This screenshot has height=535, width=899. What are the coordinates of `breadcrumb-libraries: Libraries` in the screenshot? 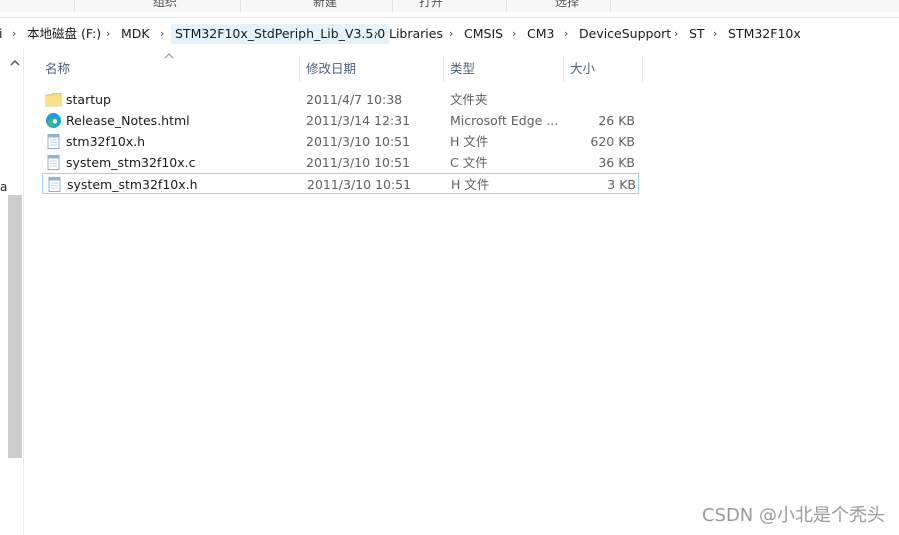 It's located at (416, 34).